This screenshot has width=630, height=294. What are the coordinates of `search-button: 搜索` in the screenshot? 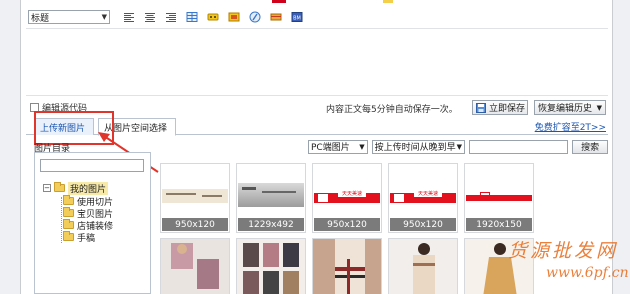 It's located at (590, 146).